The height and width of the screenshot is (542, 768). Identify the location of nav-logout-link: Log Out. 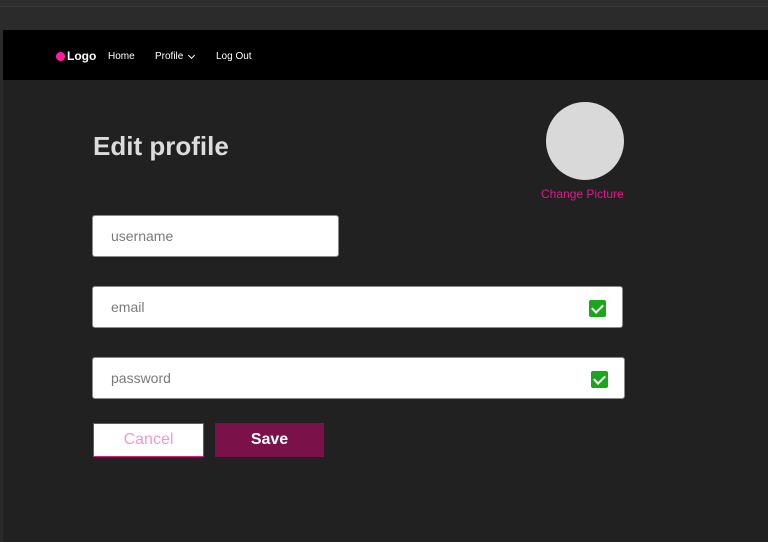
(234, 56).